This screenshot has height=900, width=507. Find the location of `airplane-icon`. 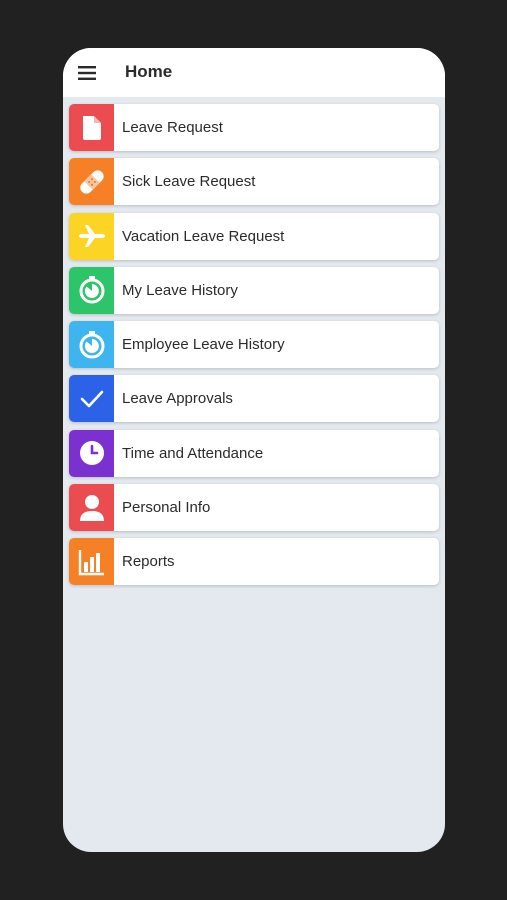

airplane-icon is located at coordinates (91, 236).